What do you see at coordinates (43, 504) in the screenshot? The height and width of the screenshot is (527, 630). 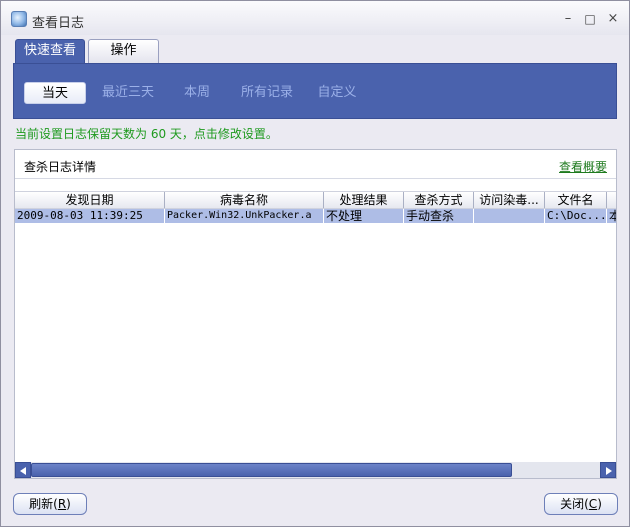 I see `refresh-label: 刷新(` at bounding box center [43, 504].